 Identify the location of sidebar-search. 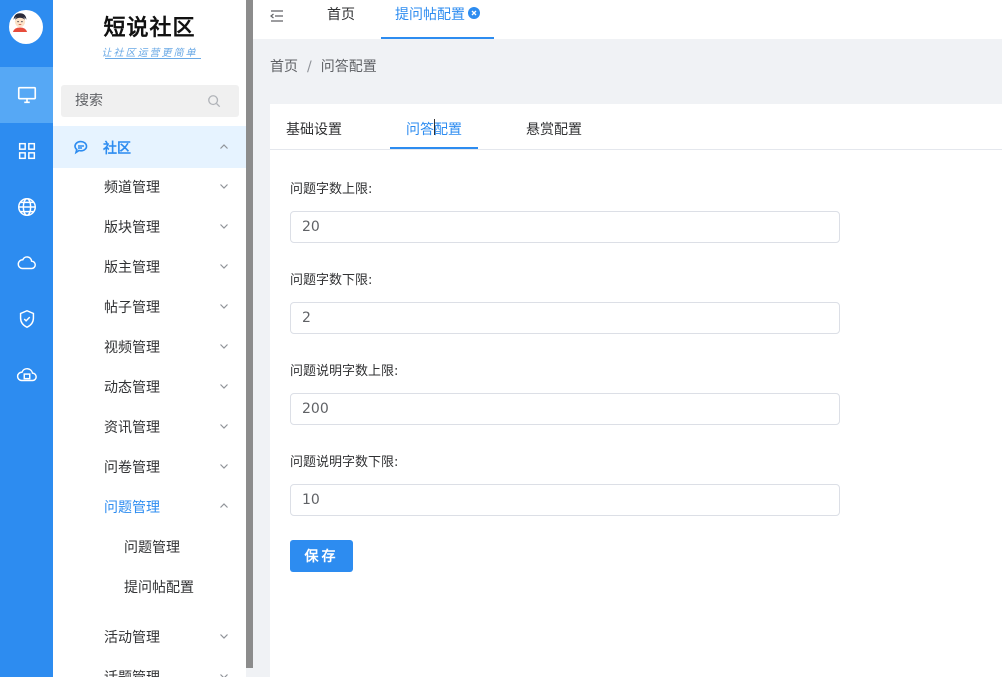
(150, 101).